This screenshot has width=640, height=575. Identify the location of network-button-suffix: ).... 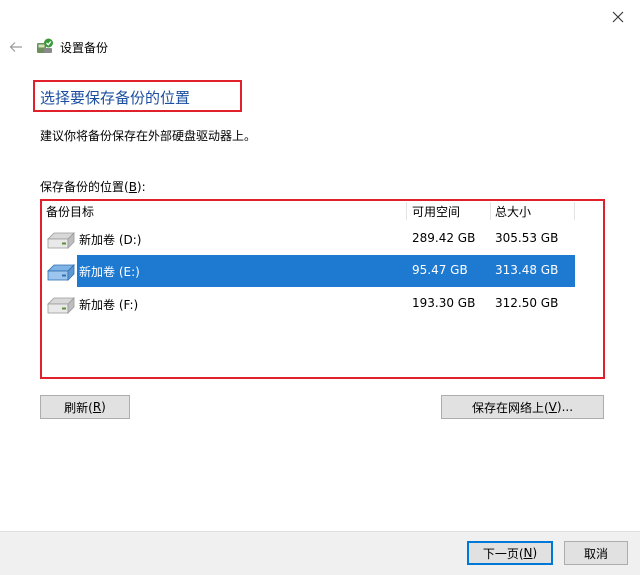
(565, 407).